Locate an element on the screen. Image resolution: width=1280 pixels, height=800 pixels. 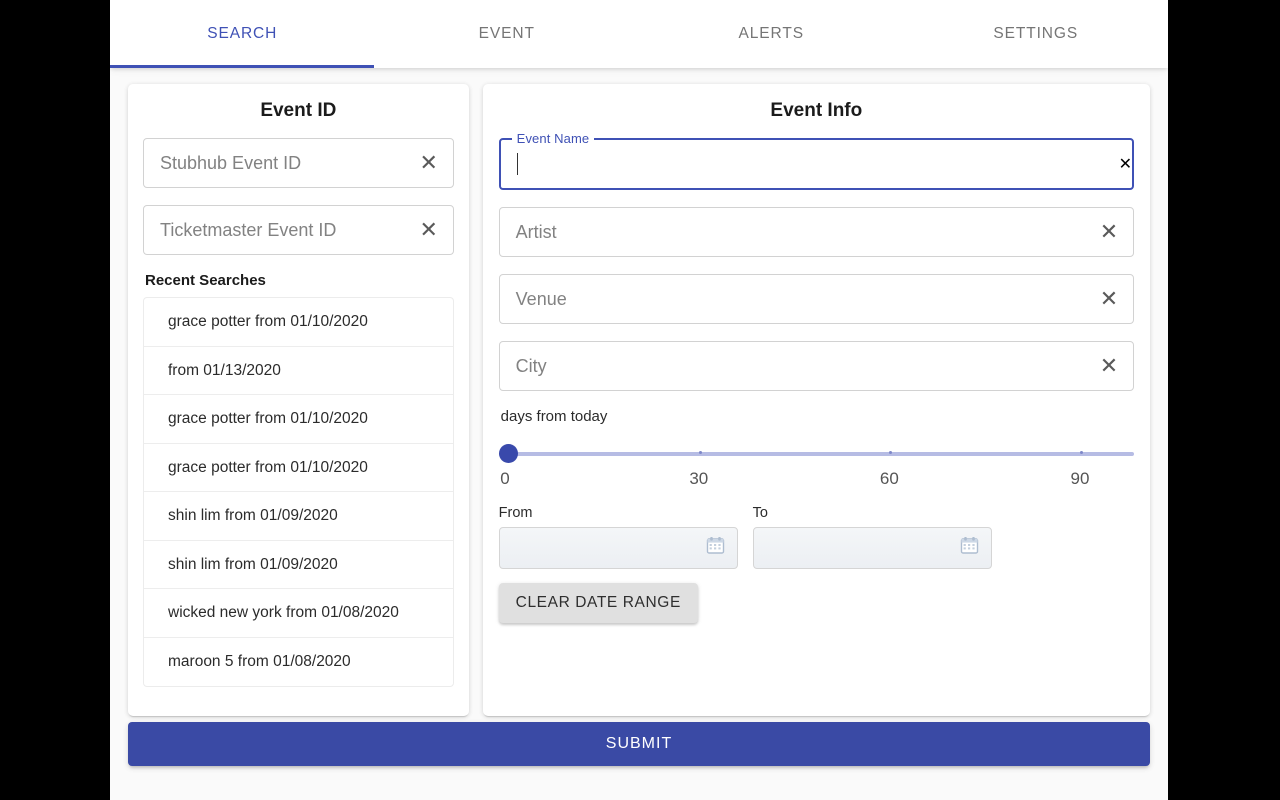
ticketmaster-event-id-field: Ticketmaster Event ID ✕ is located at coordinates (298, 230).